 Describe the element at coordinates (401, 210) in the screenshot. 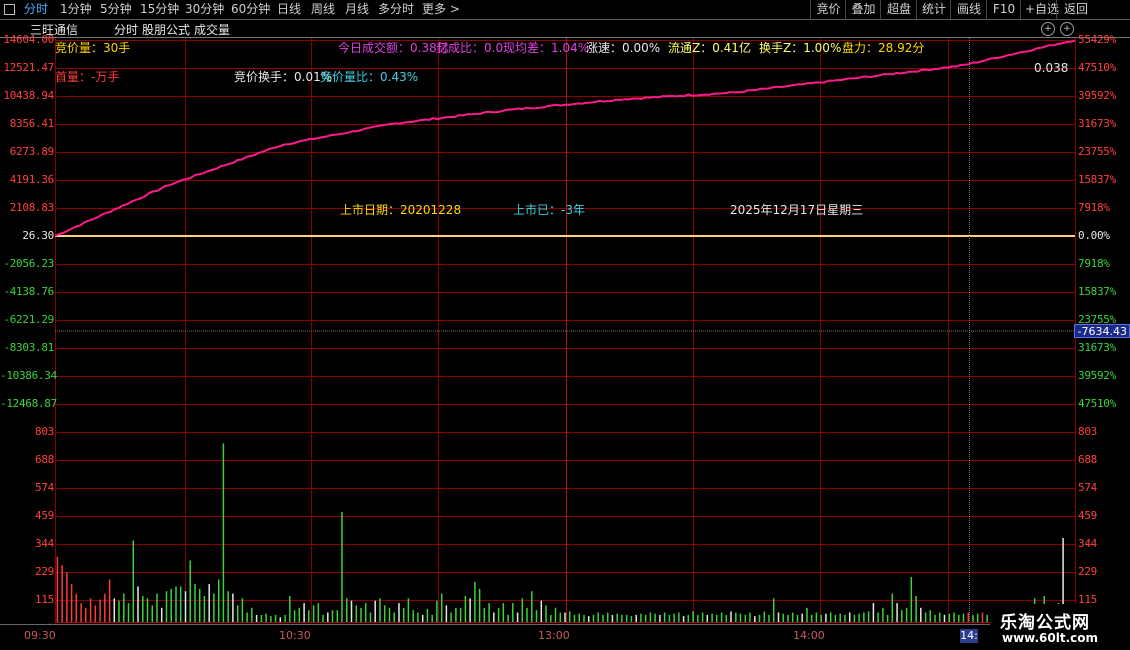

I see `list-date: 上市日期：20201228` at that location.